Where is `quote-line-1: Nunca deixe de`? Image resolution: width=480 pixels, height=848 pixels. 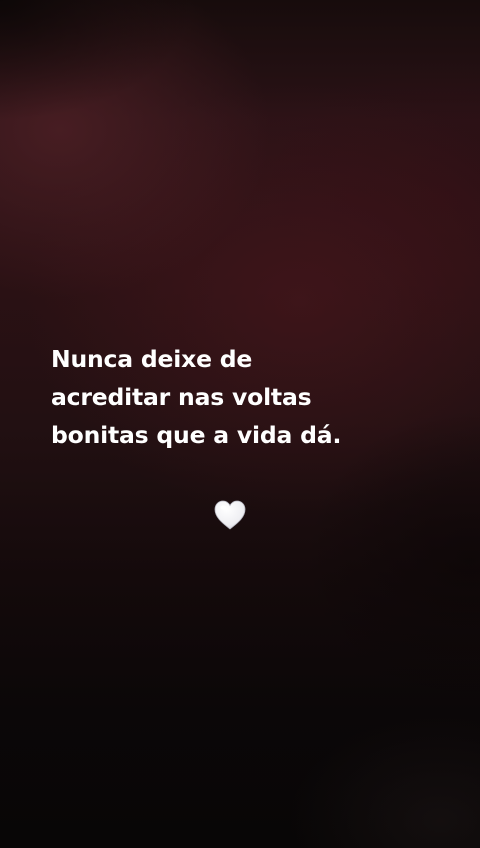 quote-line-1: Nunca deixe de is located at coordinates (152, 359).